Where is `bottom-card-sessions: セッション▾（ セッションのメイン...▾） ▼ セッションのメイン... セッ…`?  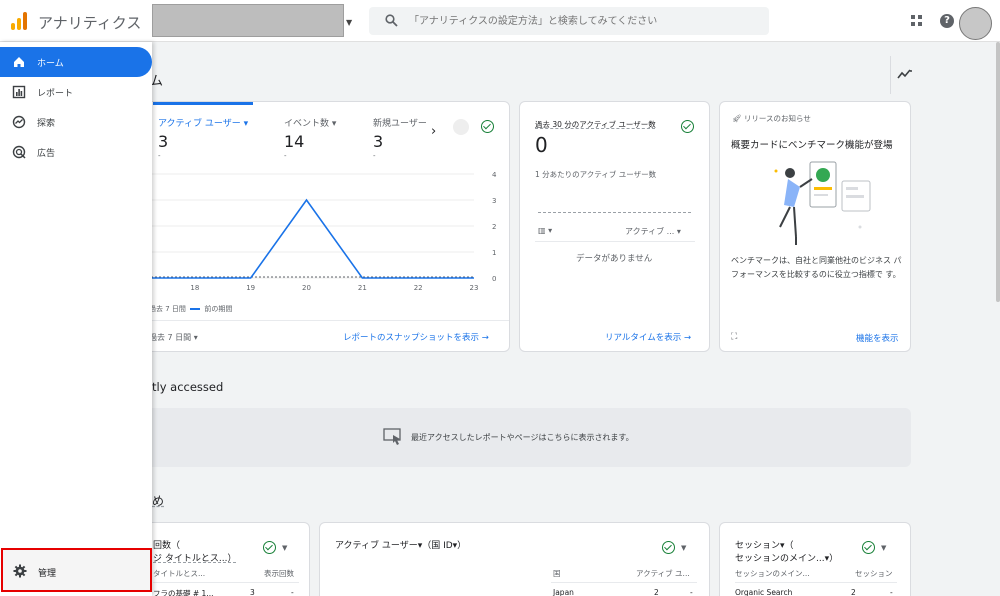
bottom-card-sessions: セッション▾（ セッションのメイン...▾） ▼ セッションのメイン... セッ… is located at coordinates (815, 559).